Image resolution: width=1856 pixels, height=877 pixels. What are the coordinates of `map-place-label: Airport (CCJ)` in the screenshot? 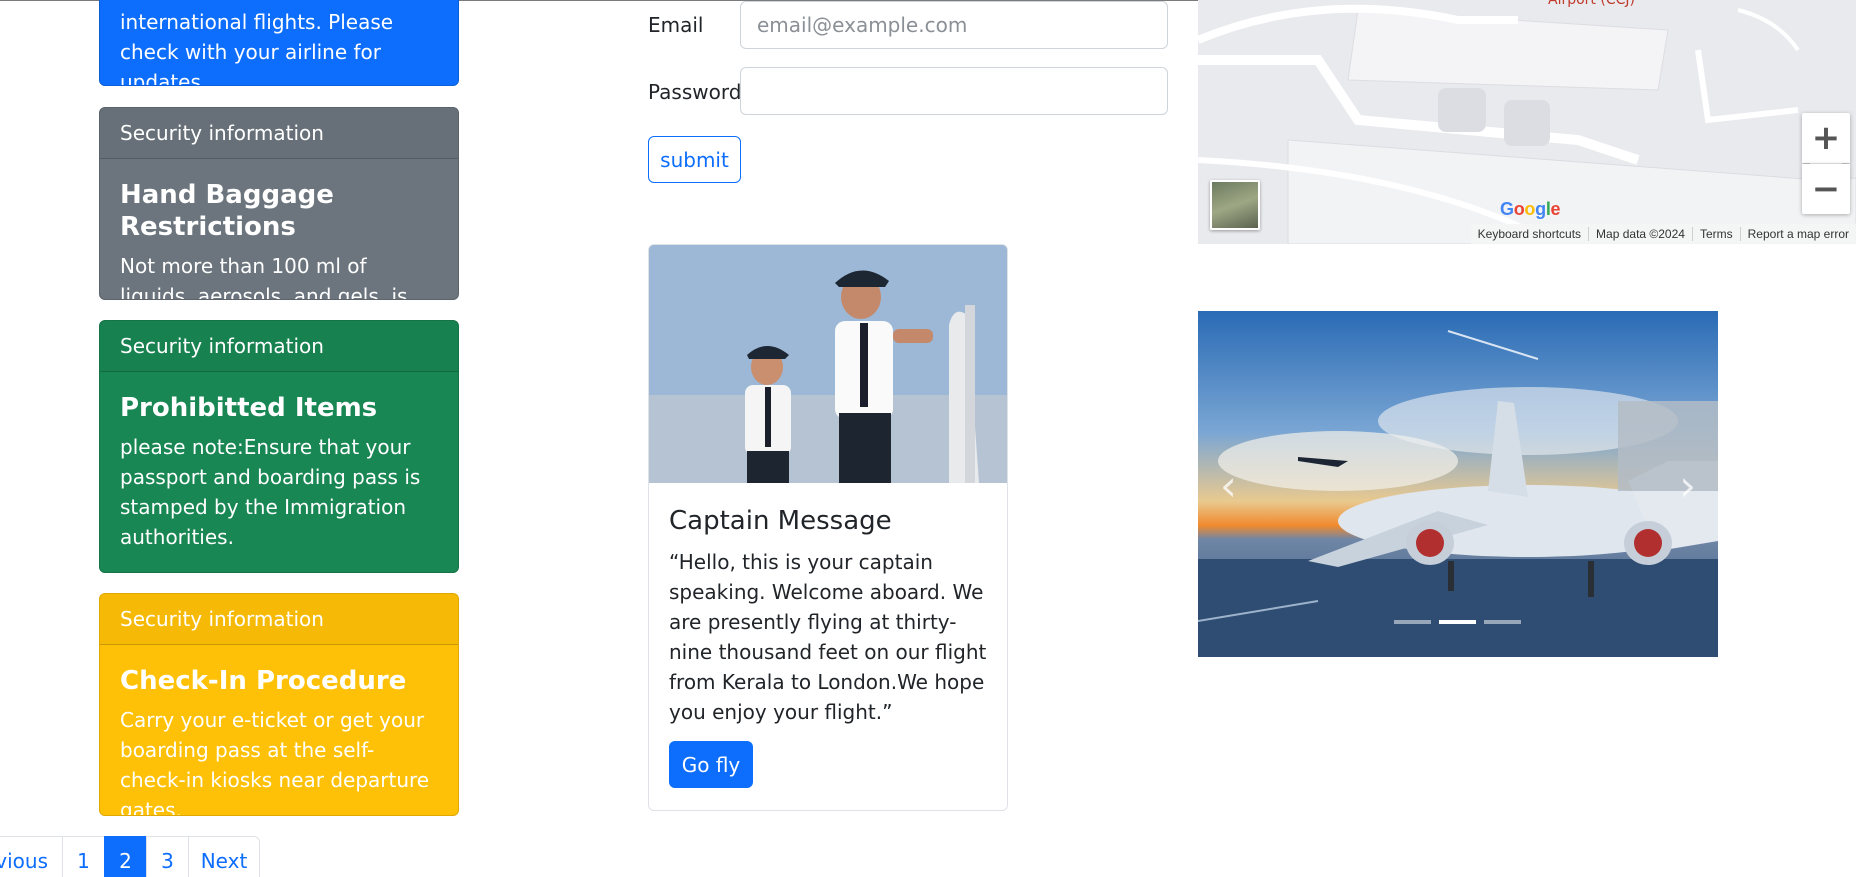 It's located at (1591, 4).